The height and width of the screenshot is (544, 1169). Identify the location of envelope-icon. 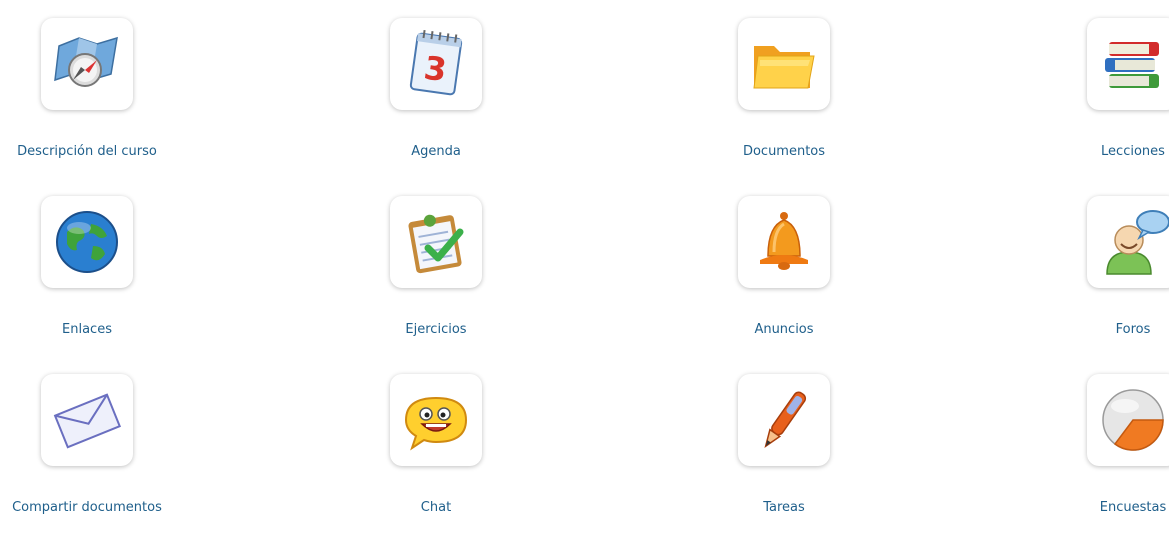
(87, 421).